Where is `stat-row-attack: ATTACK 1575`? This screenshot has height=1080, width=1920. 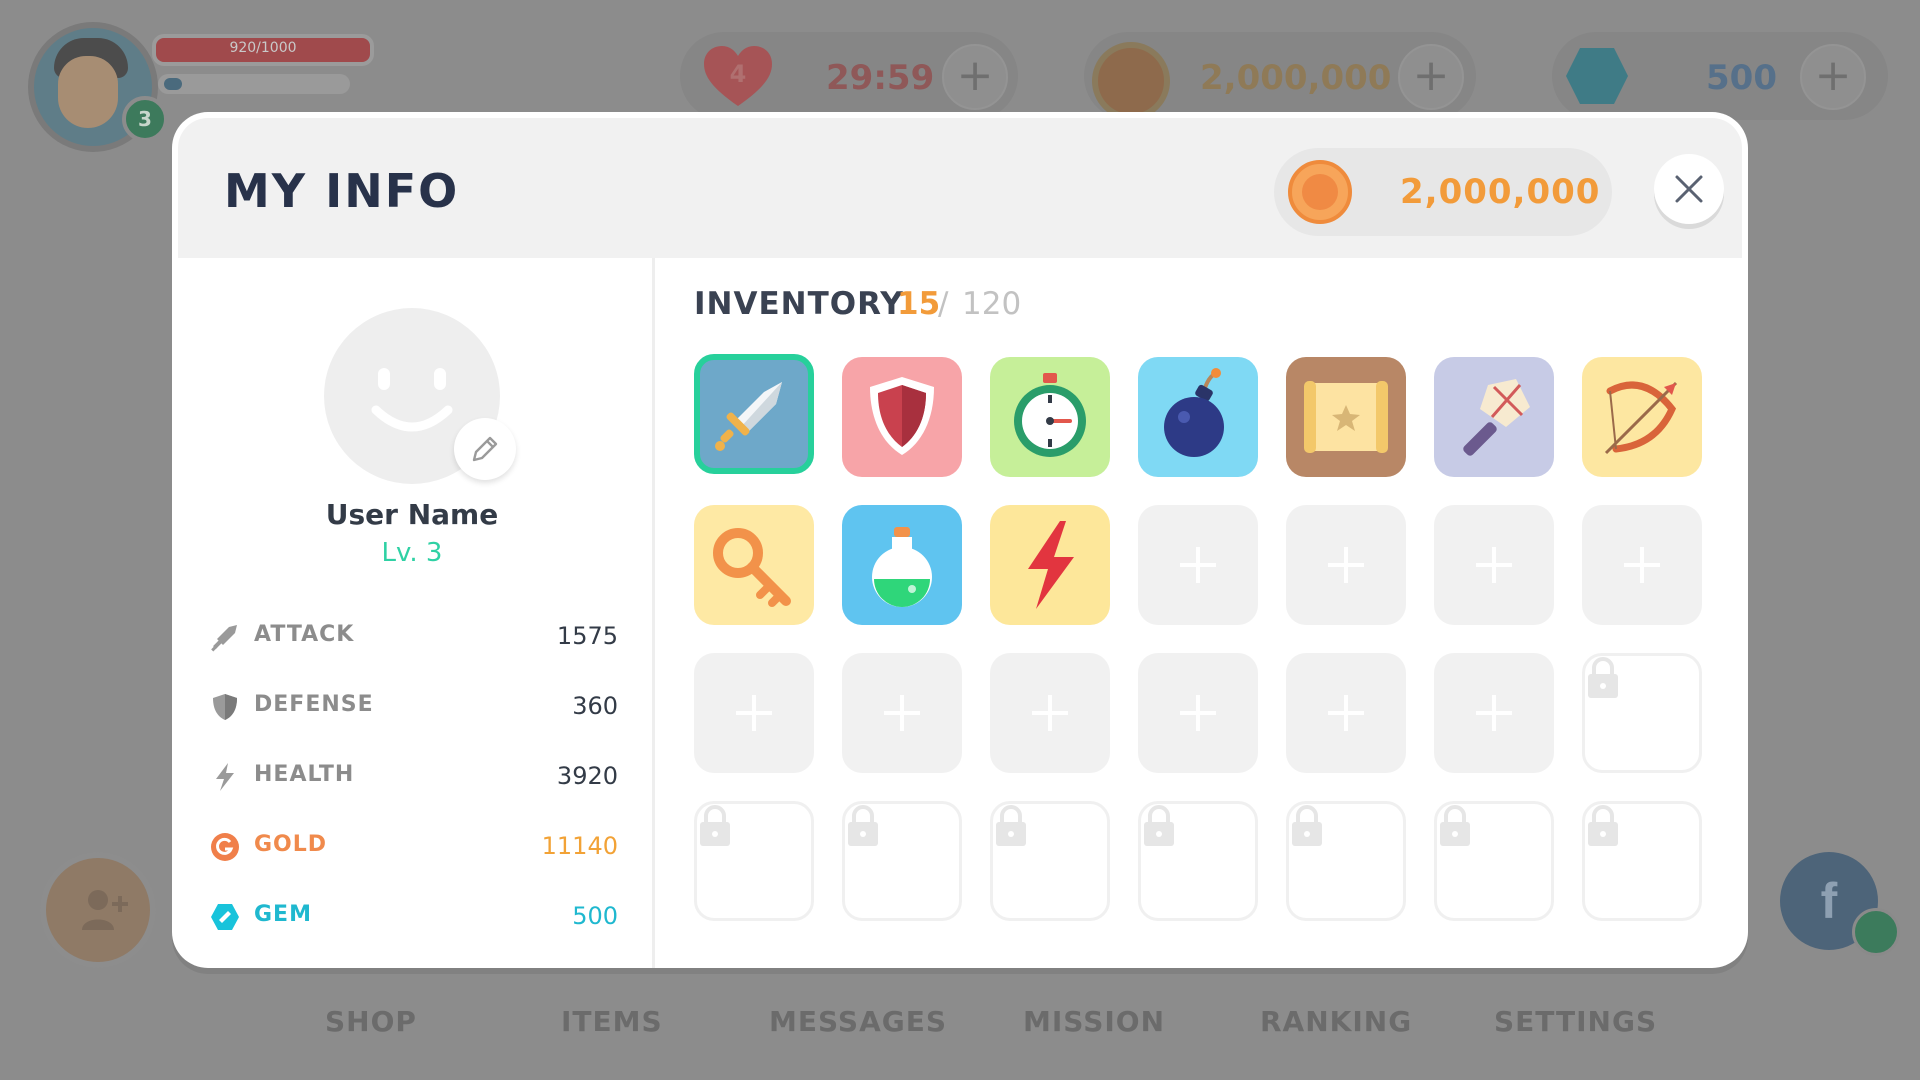 stat-row-attack: ATTACK 1575 is located at coordinates (414, 636).